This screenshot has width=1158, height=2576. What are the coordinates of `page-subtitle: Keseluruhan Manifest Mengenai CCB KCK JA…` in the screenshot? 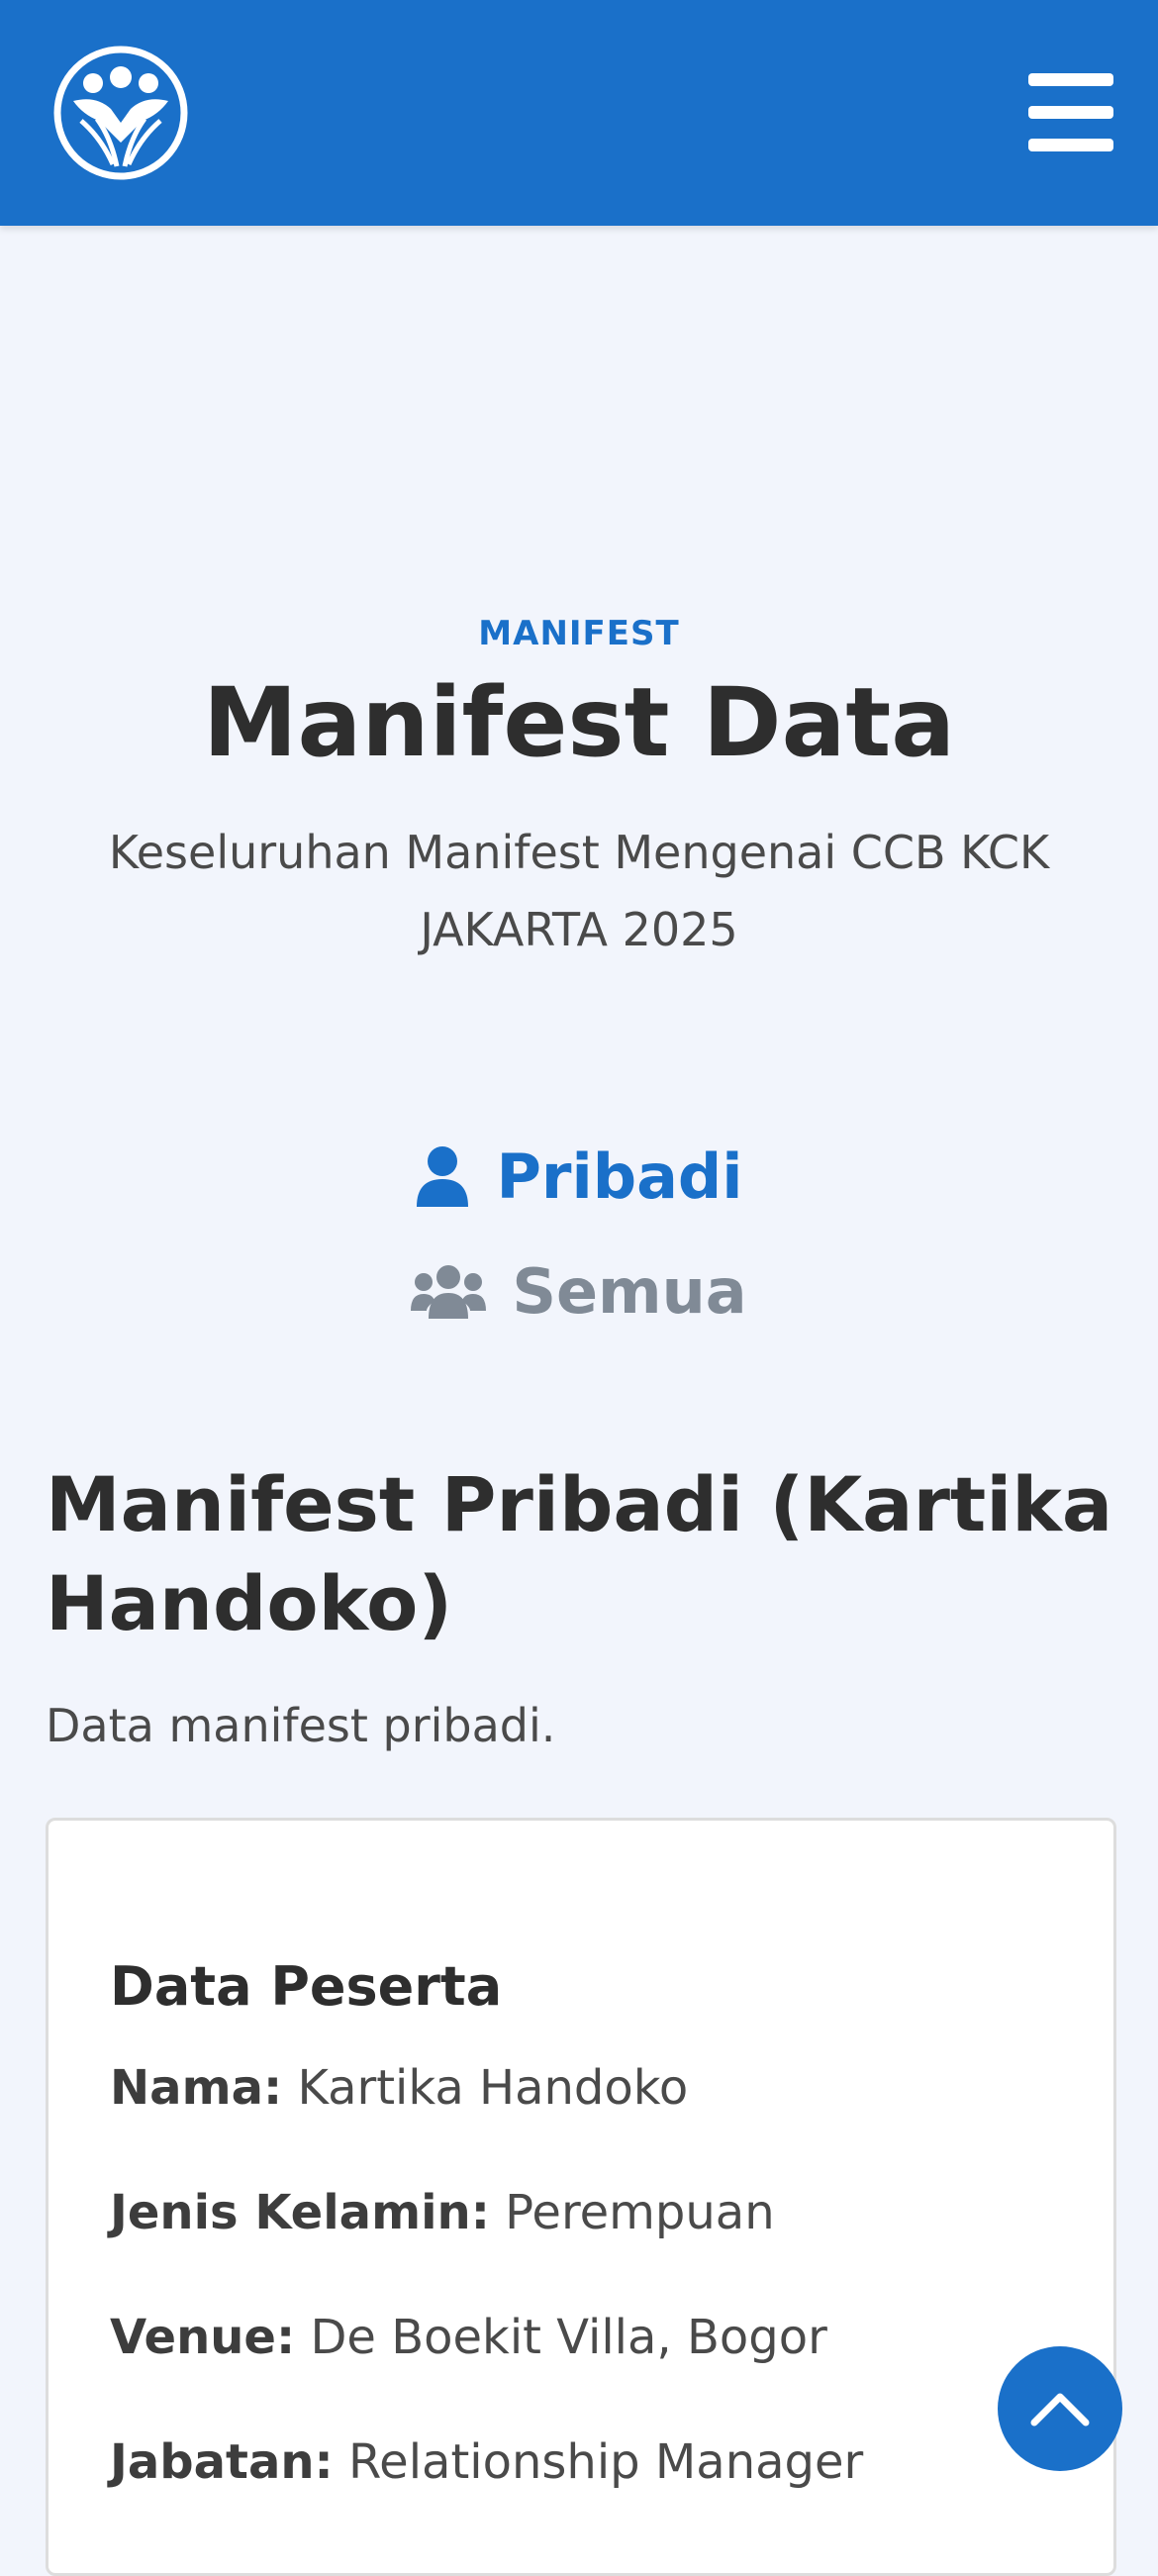 It's located at (579, 891).